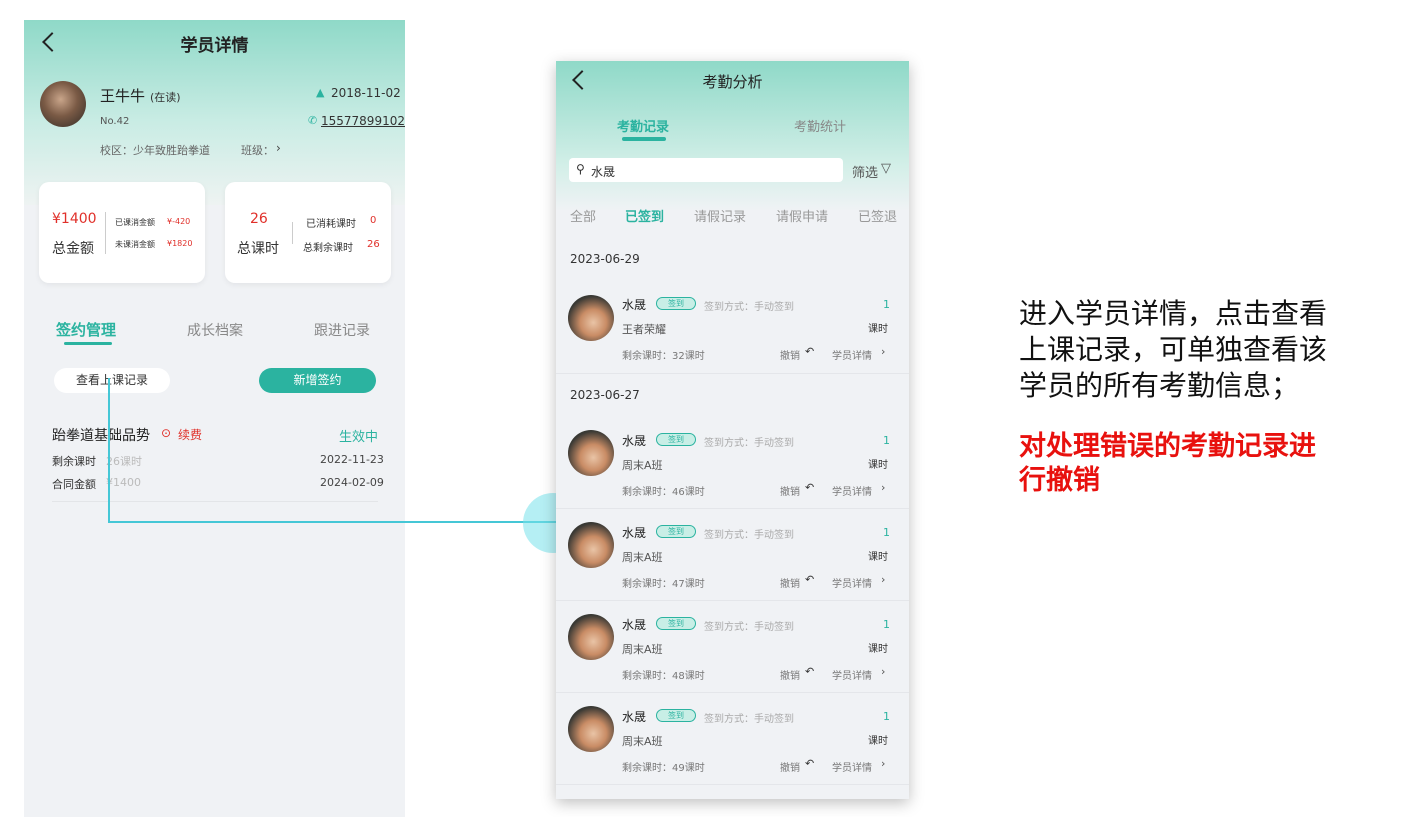 Image resolution: width=1411 pixels, height=817 pixels. Describe the element at coordinates (135, 244) in the screenshot. I see `unconsumed-label: 未课消金额` at that location.